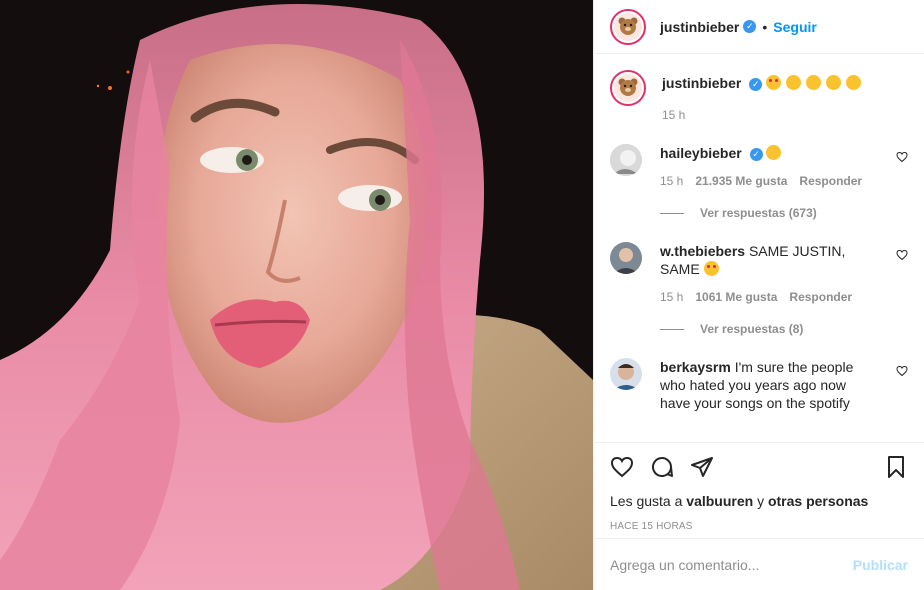  I want to click on kiss-emoji-icon, so click(813, 82).